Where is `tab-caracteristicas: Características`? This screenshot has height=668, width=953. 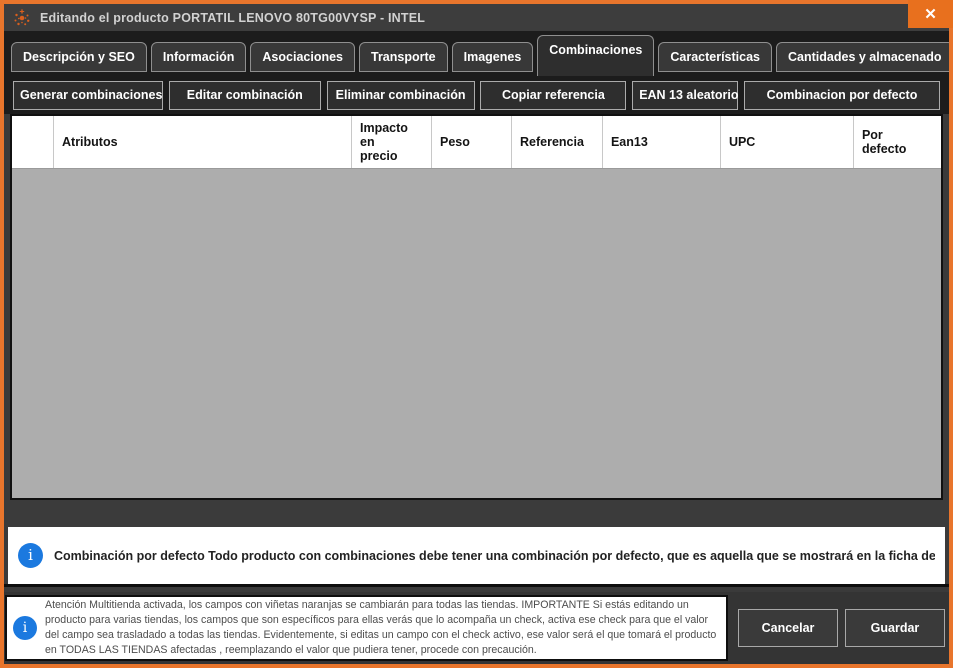 tab-caracteristicas: Características is located at coordinates (715, 57).